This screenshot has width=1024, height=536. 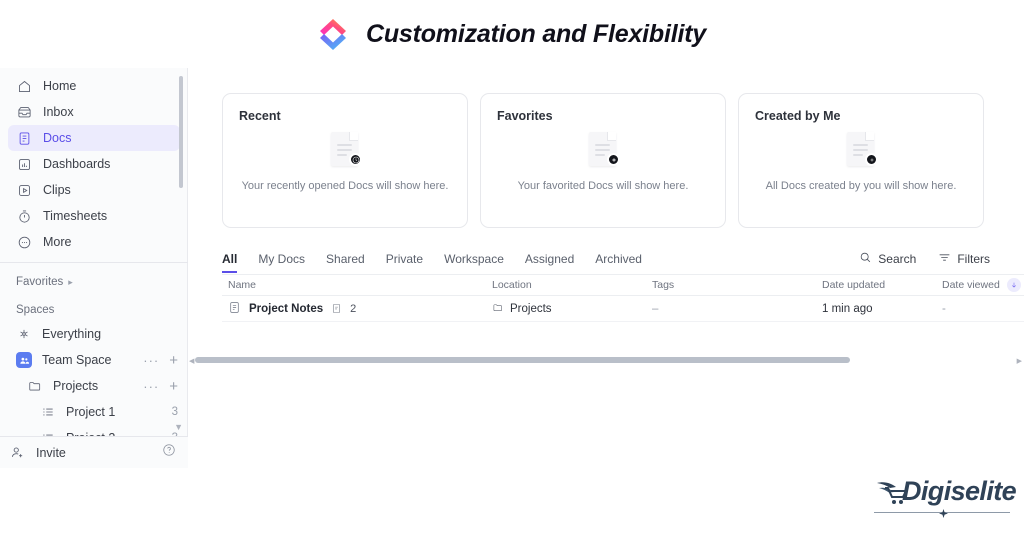 I want to click on sidebar-scrollbar-thumb, so click(x=181, y=132).